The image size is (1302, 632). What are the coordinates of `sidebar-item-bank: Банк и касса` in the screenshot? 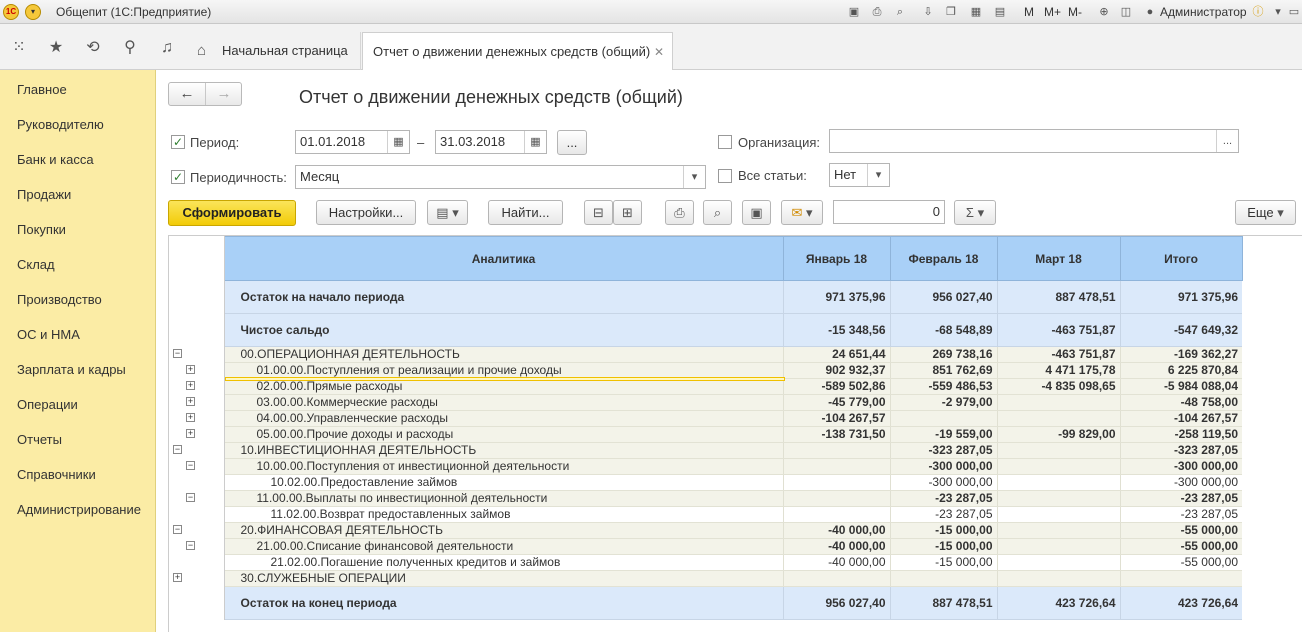 It's located at (55, 159).